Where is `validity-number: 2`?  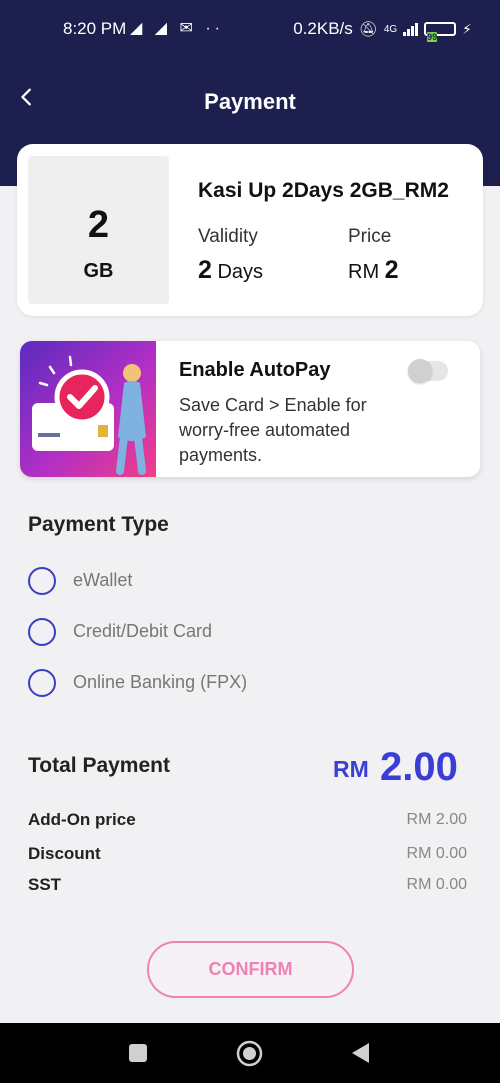 validity-number: 2 is located at coordinates (205, 270).